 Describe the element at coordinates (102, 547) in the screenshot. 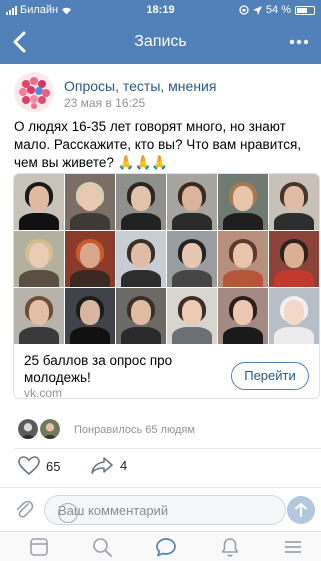

I see `search-icon` at that location.